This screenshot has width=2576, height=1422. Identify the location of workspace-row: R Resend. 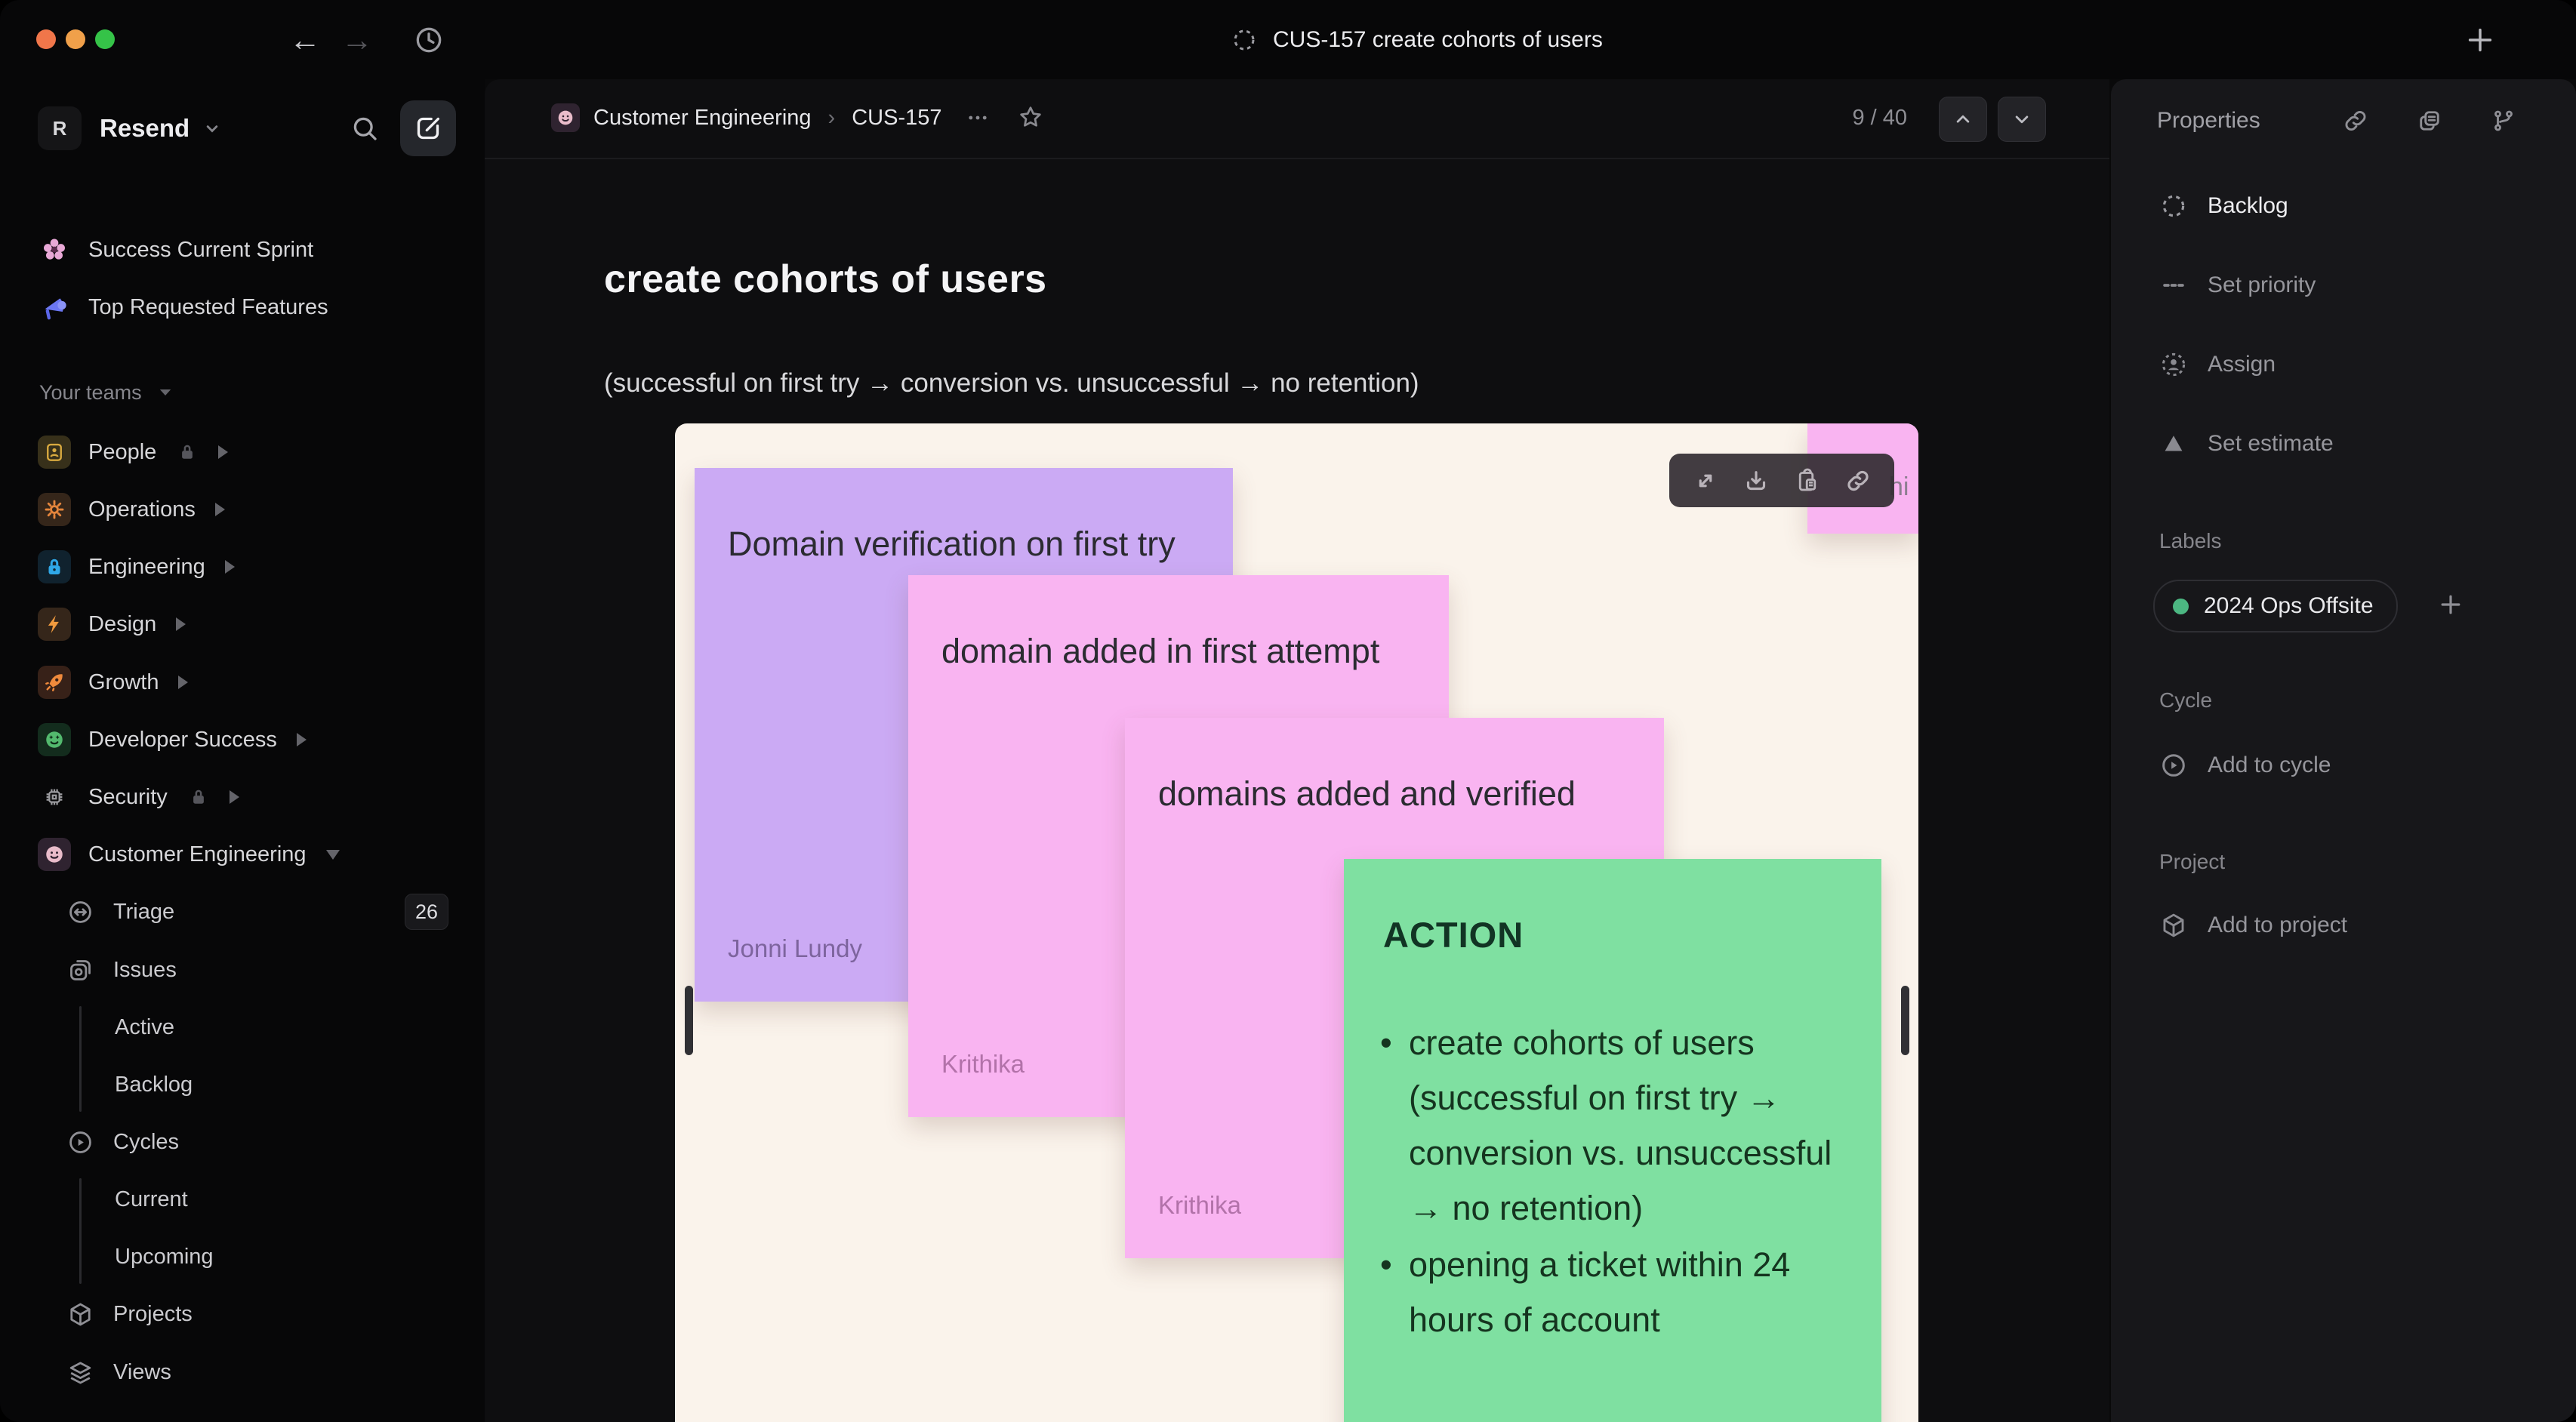
(242, 129).